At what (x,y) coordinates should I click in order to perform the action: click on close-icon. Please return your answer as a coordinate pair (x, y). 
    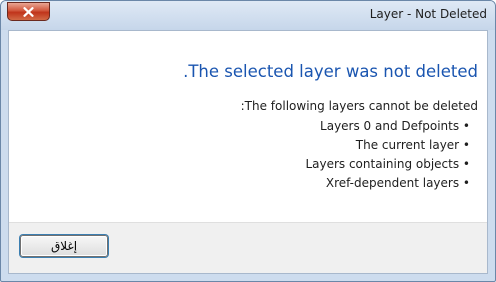
    Looking at the image, I should click on (28, 11).